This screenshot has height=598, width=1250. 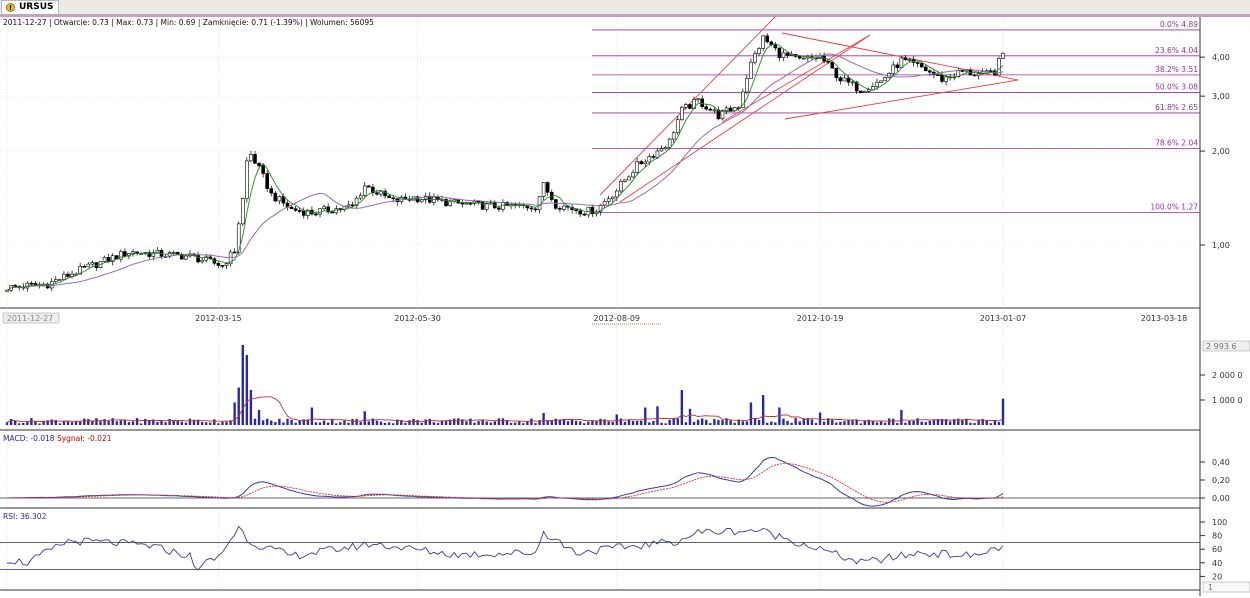 What do you see at coordinates (1176, 142) in the screenshot?
I see `fib-level-label: 78.6% 2.04` at bounding box center [1176, 142].